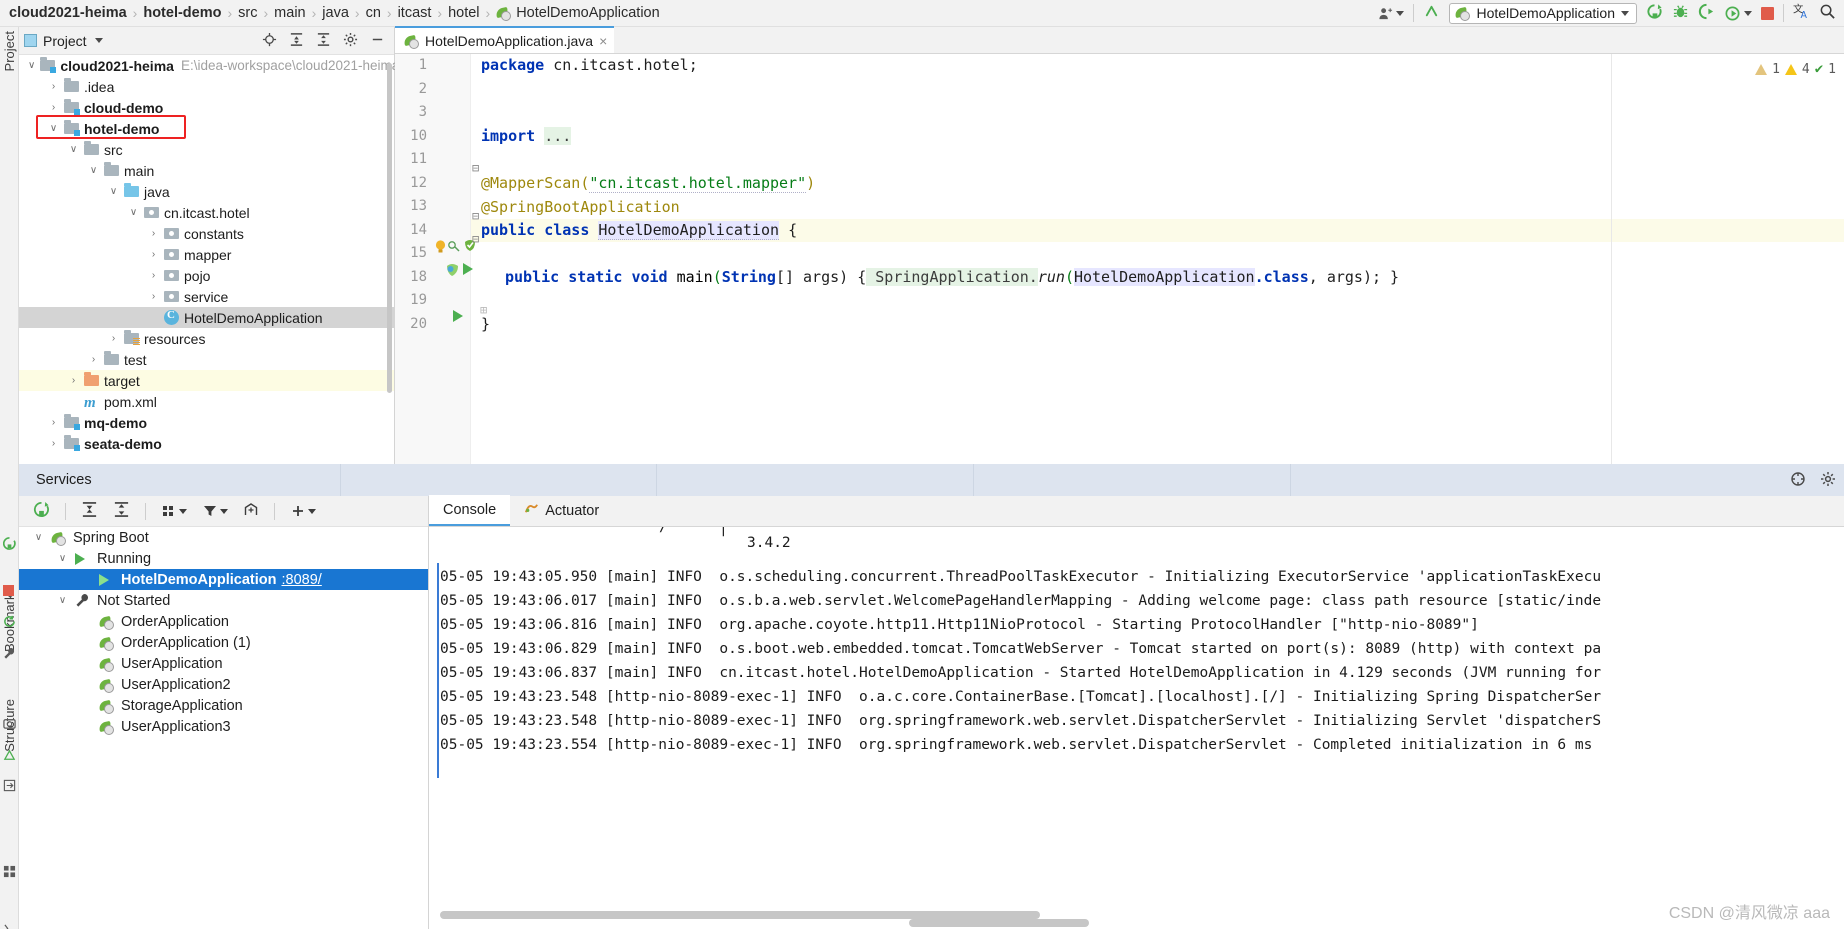  Describe the element at coordinates (206, 254) in the screenshot. I see `project-tree-row-mapper: › mapper` at that location.